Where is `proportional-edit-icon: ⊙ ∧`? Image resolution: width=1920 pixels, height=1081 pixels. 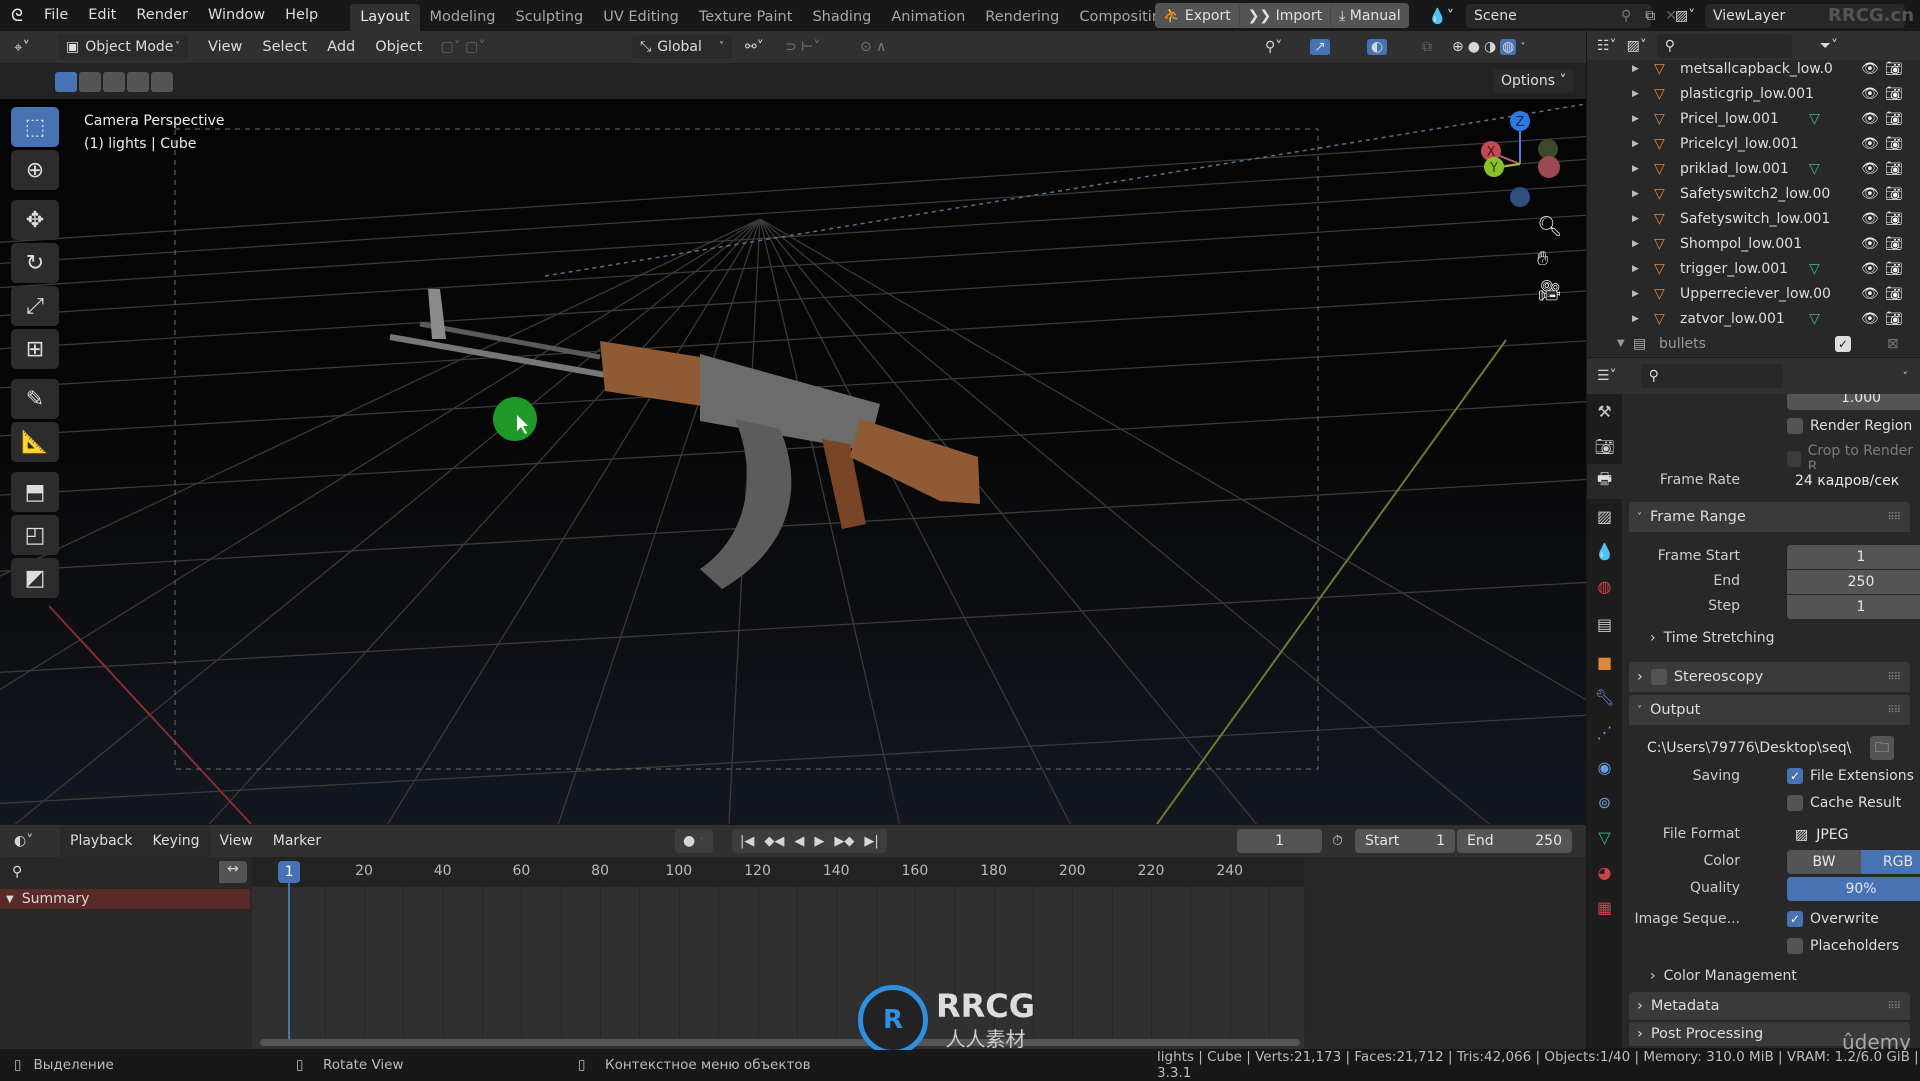
proportional-edit-icon: ⊙ ∧ is located at coordinates (873, 47).